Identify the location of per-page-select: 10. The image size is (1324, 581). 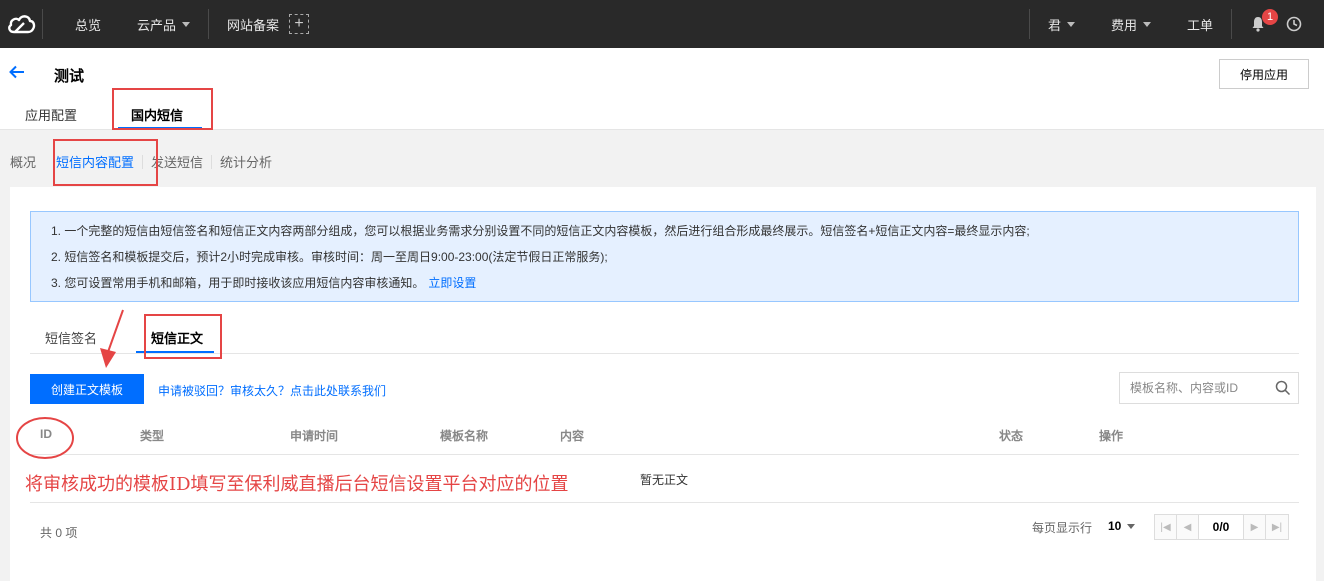
(1114, 526).